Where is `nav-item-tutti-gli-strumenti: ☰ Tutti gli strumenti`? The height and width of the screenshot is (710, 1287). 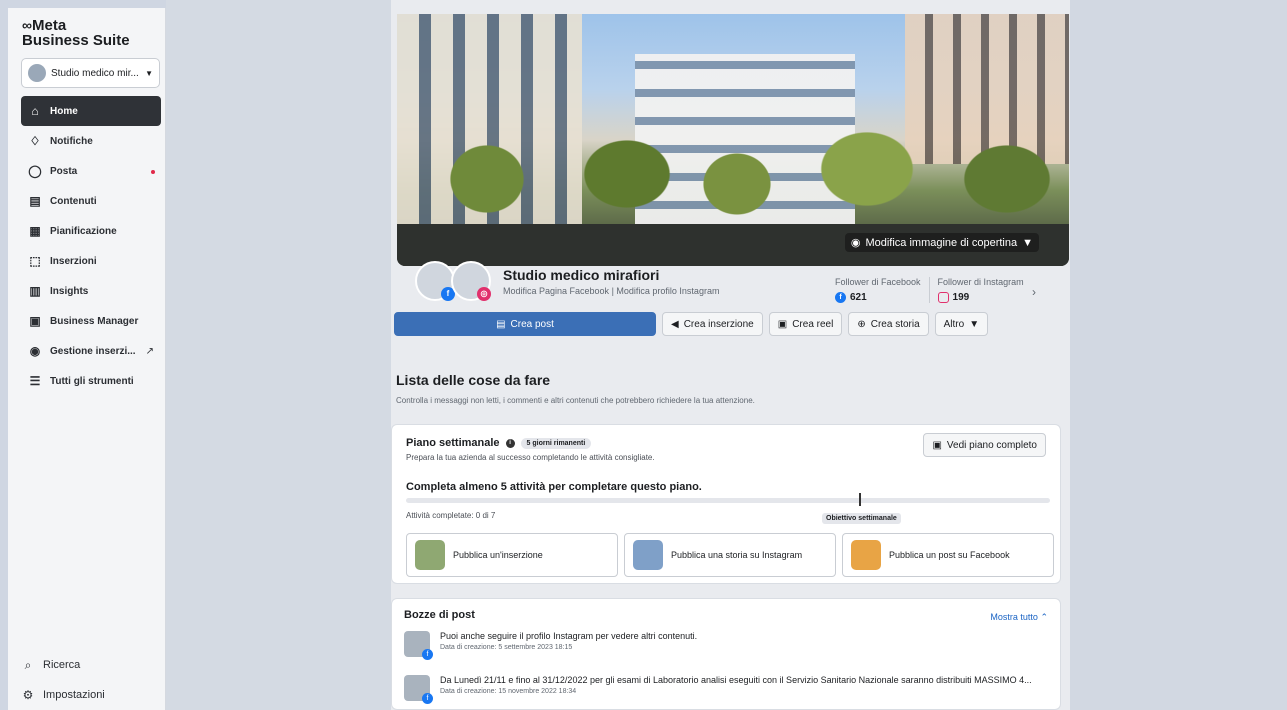 nav-item-tutti-gli-strumenti: ☰ Tutti gli strumenti is located at coordinates (91, 381).